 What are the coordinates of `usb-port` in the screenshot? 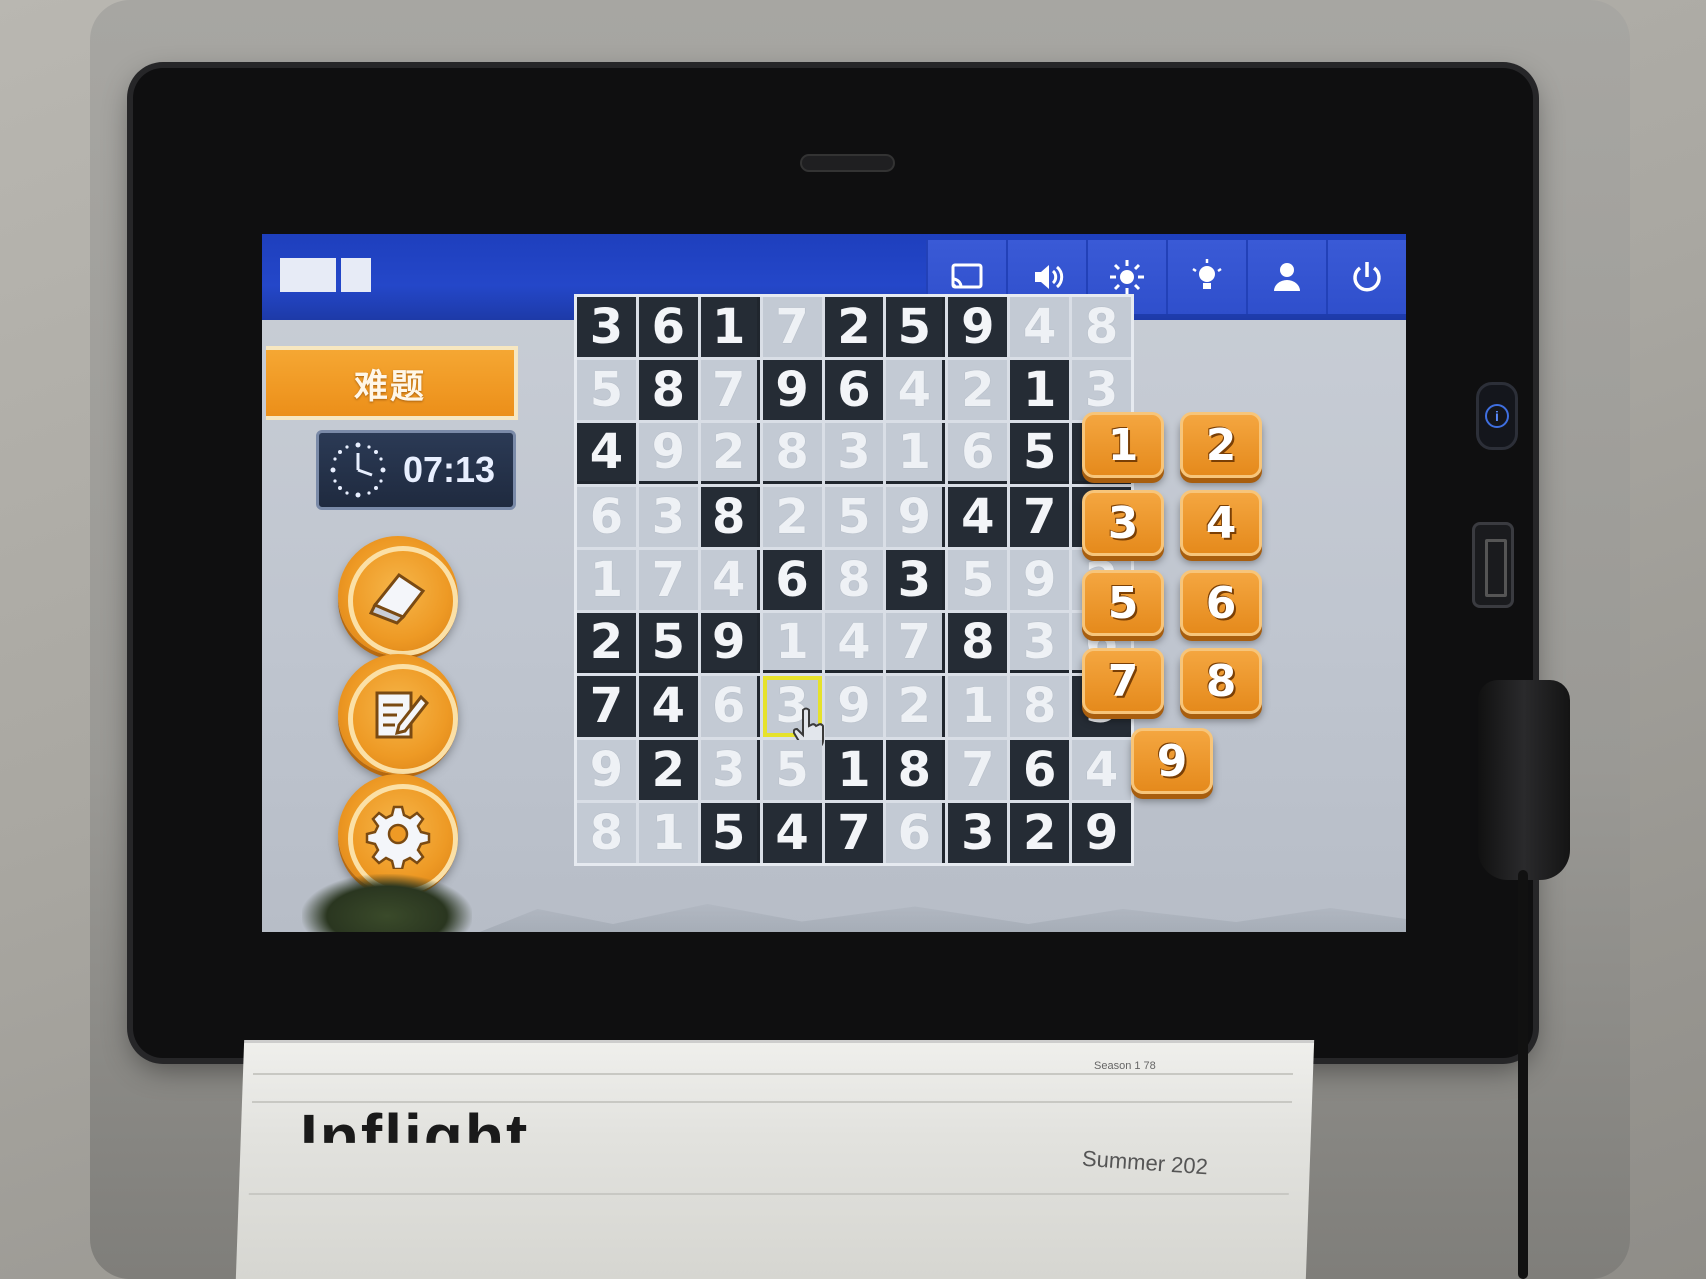 It's located at (1493, 565).